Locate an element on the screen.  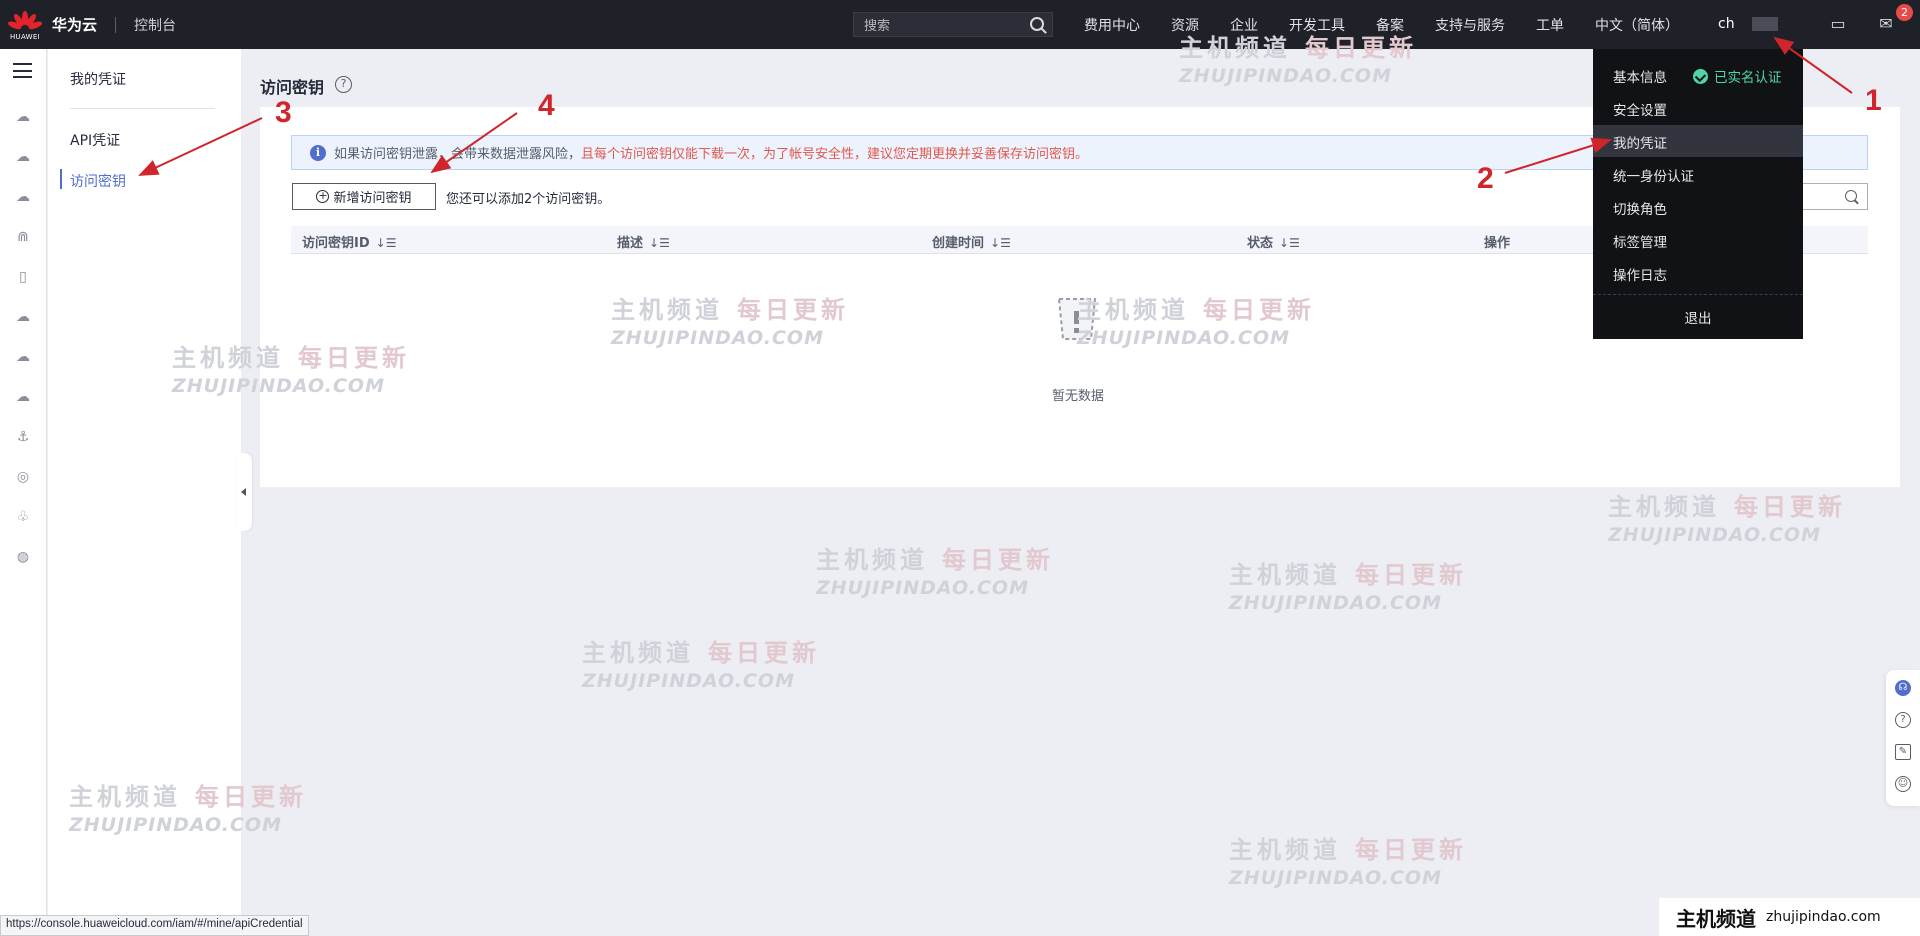
database-icon: ▯ is located at coordinates (23, 277).